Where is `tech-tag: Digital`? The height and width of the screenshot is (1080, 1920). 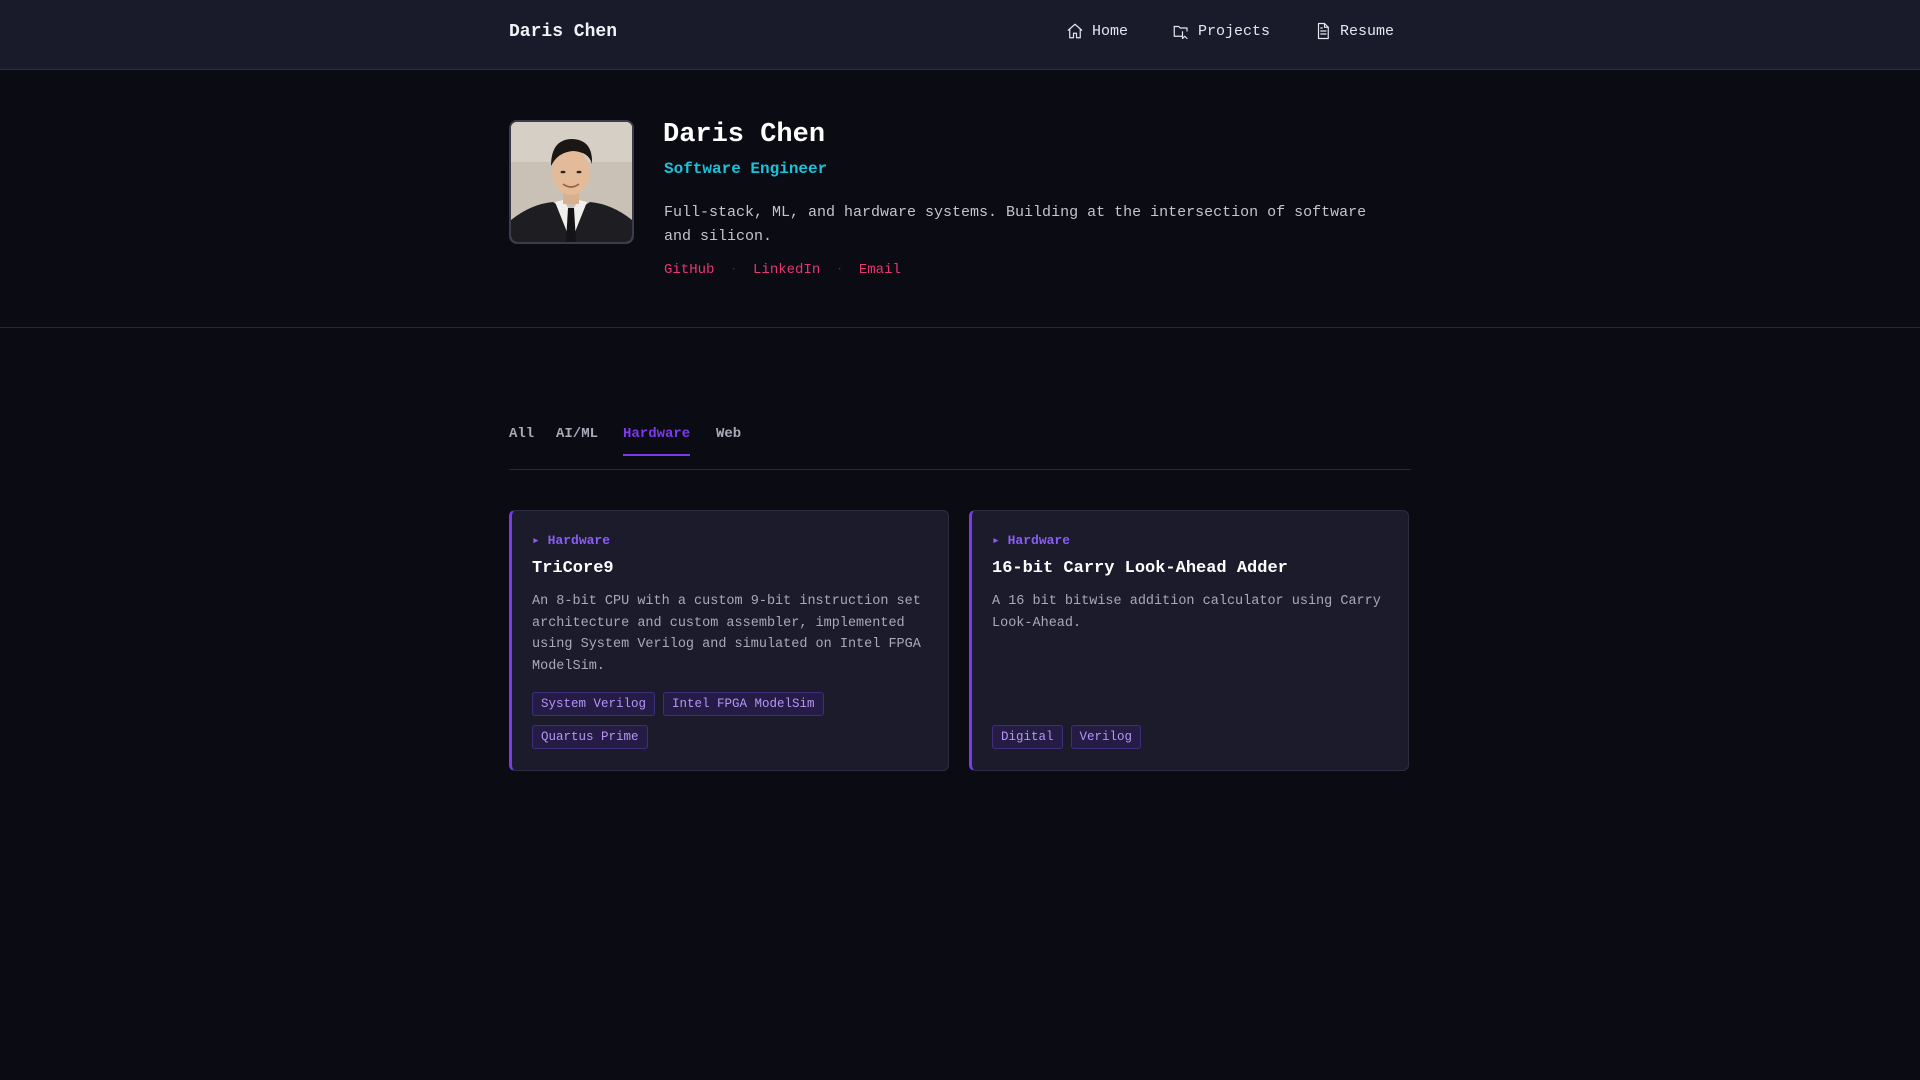
tech-tag: Digital is located at coordinates (1027, 737).